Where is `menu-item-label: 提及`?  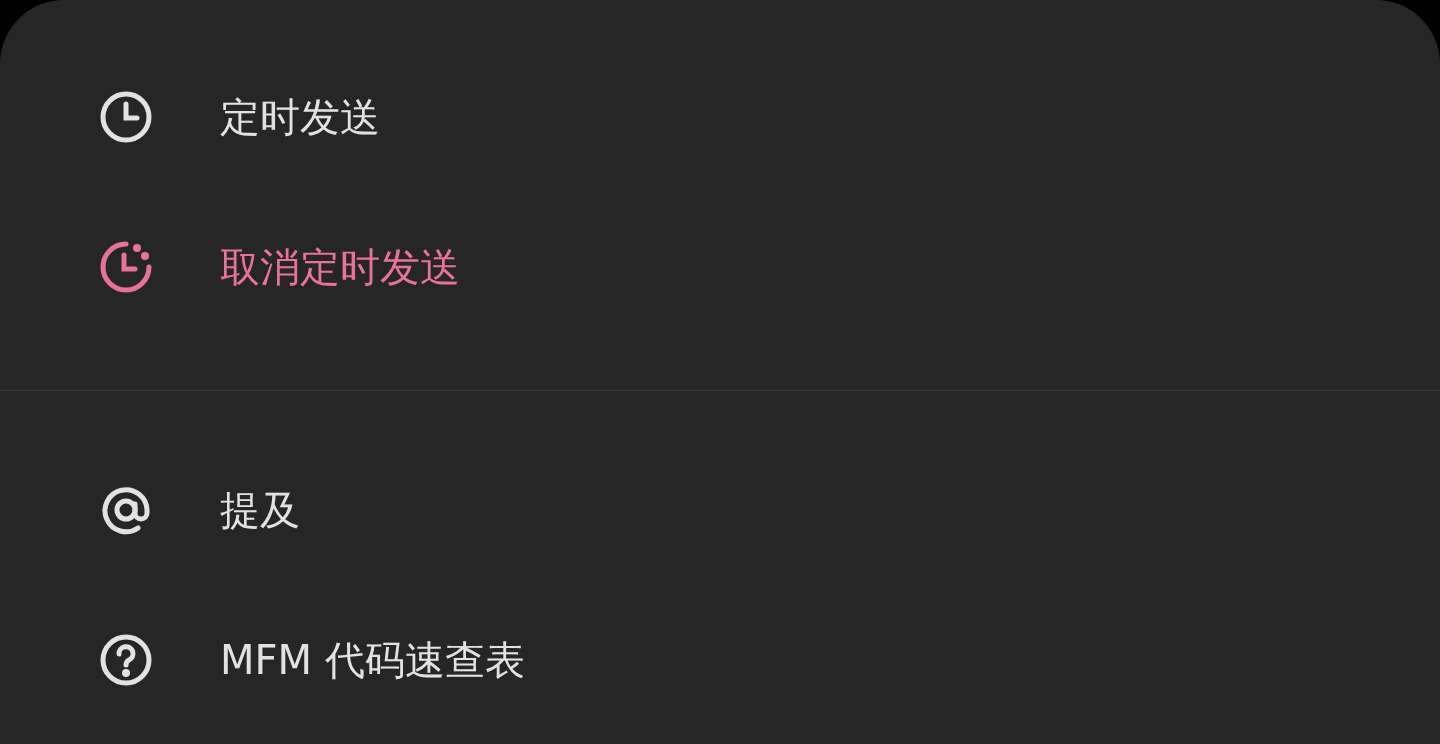
menu-item-label: 提及 is located at coordinates (260, 510).